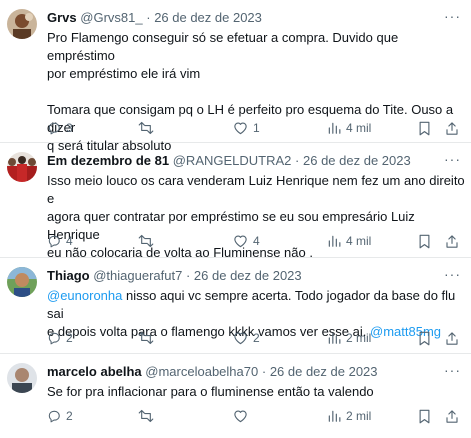 Image resolution: width=471 pixels, height=438 pixels. What do you see at coordinates (108, 160) in the screenshot?
I see `author-name: Em dezembro de 81` at bounding box center [108, 160].